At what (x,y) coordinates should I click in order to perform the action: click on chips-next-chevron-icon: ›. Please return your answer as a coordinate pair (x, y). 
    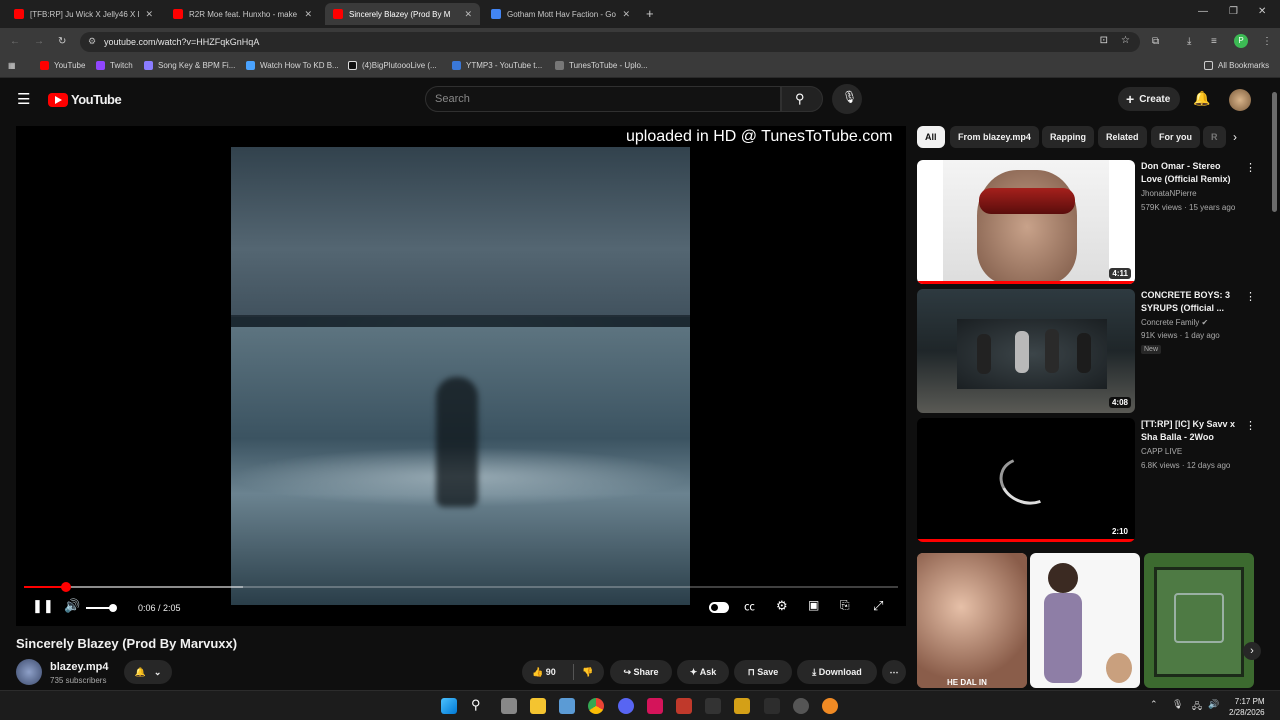
    Looking at the image, I should click on (1235, 137).